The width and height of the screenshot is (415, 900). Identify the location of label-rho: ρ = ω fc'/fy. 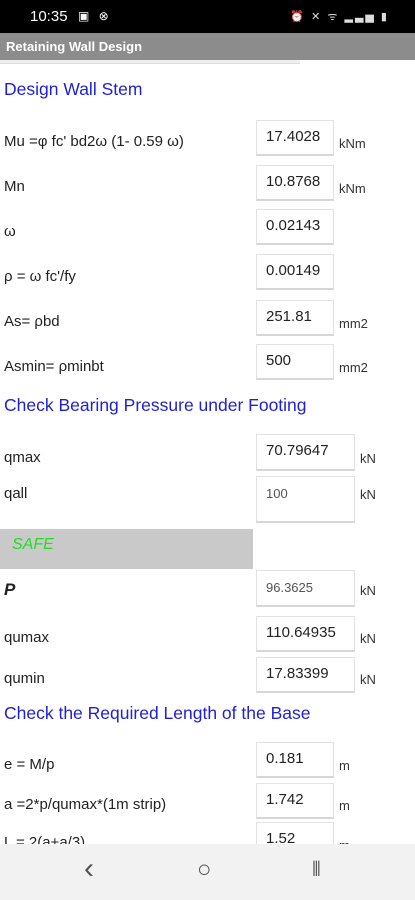
(40, 276).